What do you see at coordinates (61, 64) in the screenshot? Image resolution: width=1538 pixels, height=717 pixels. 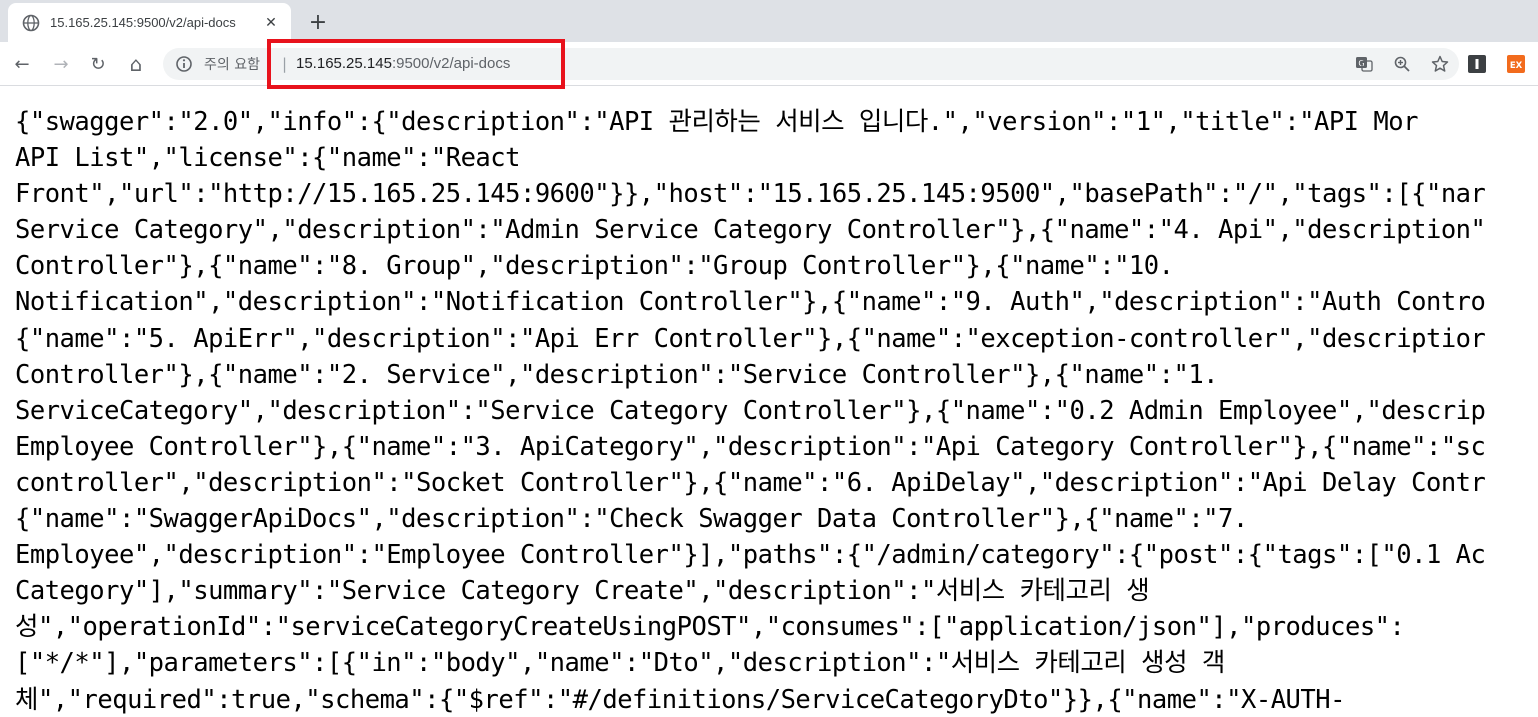 I see `forward-button: →` at bounding box center [61, 64].